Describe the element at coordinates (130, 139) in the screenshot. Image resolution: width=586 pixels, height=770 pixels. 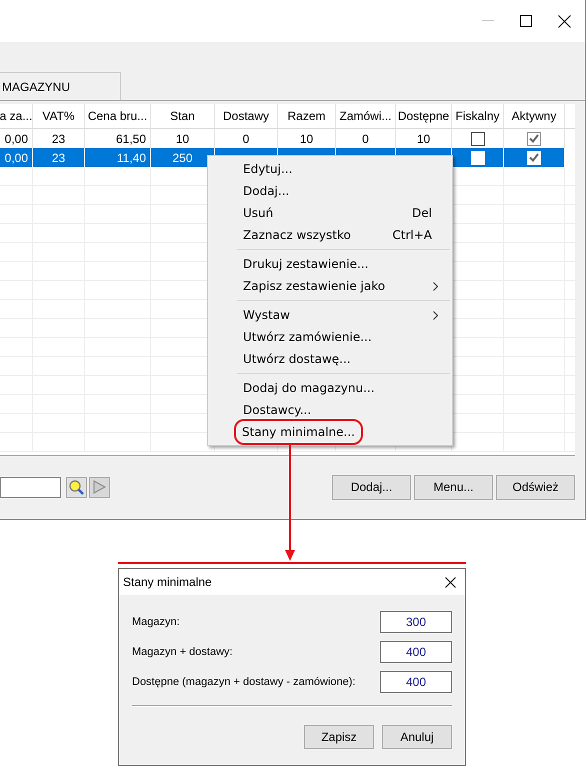
I see `table-cell-text: 61,50` at that location.